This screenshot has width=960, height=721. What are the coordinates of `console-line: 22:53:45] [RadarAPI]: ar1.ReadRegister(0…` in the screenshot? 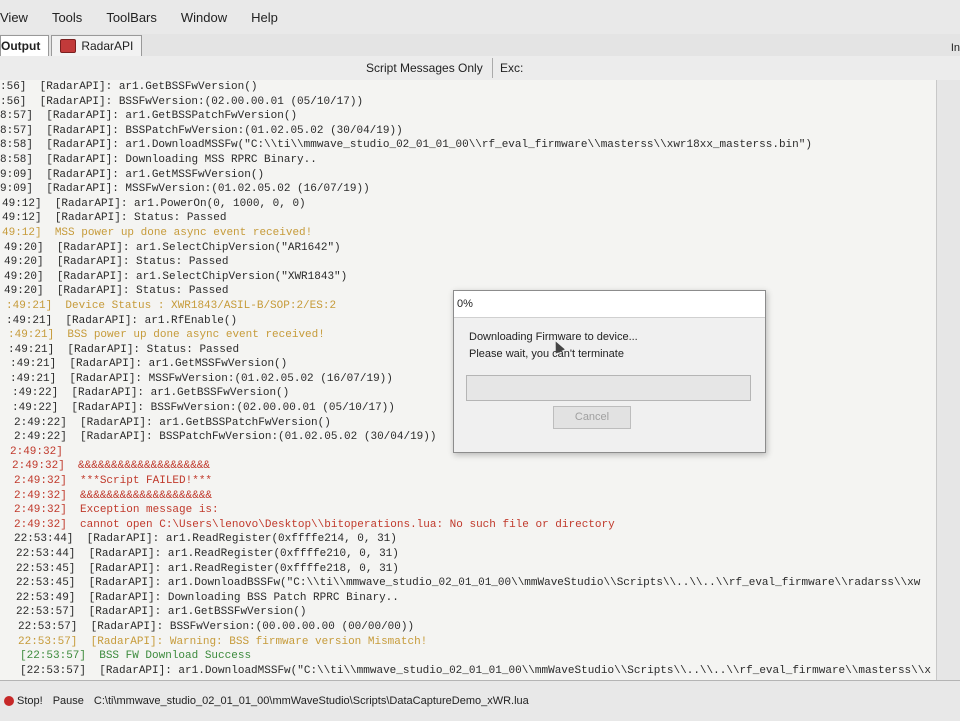 It's located at (468, 569).